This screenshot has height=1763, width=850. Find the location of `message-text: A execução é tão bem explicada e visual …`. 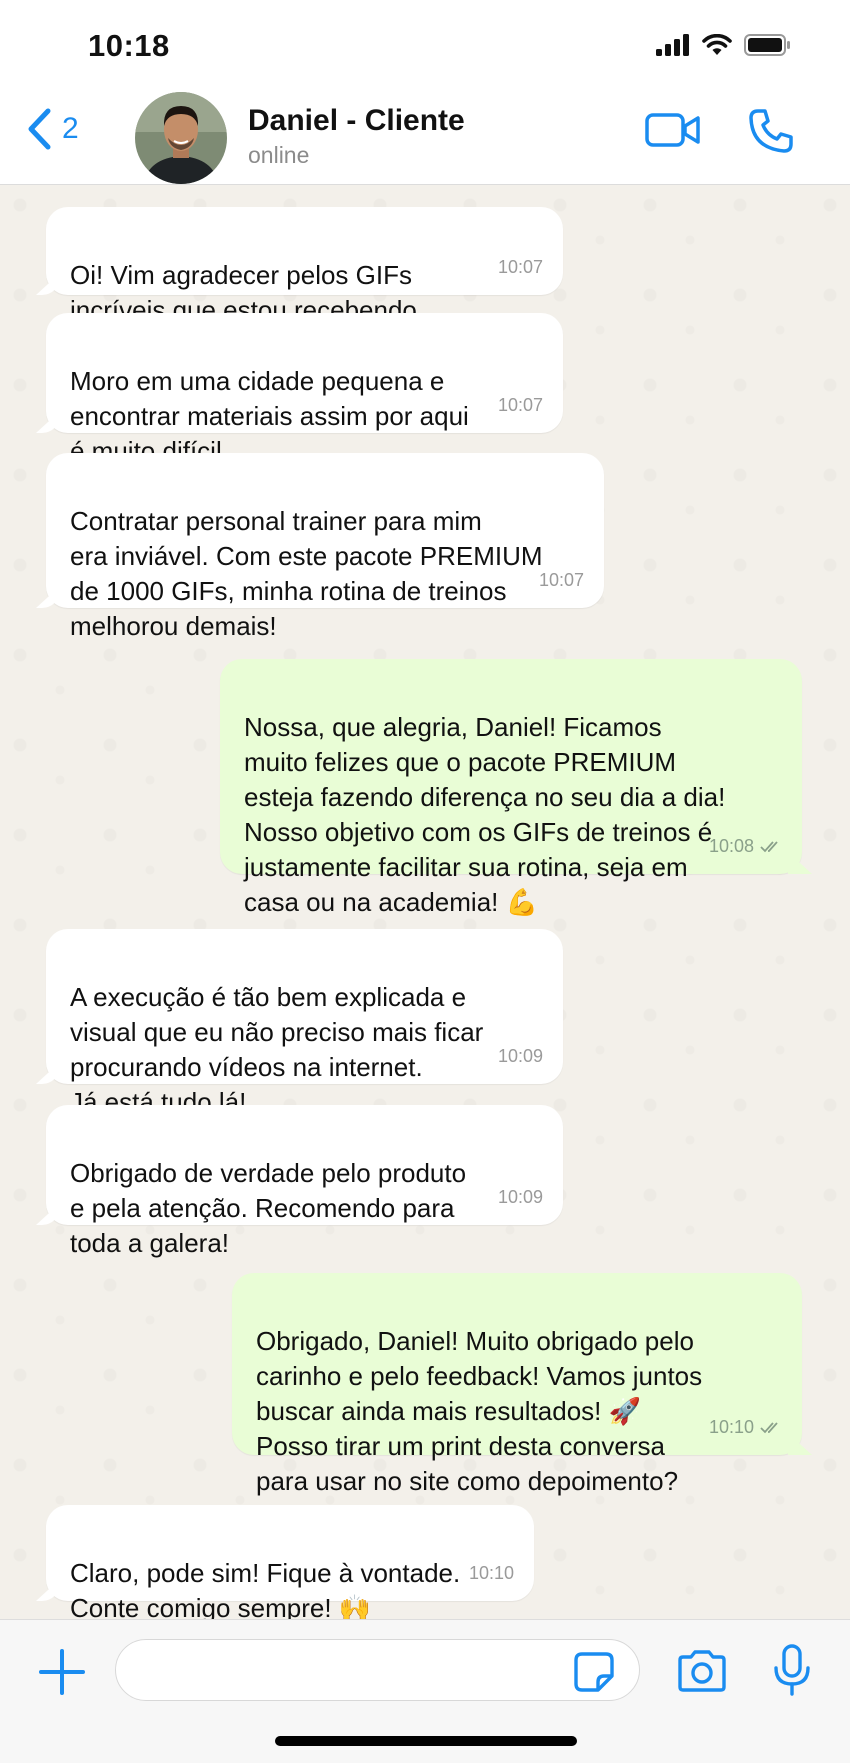

message-text: A execução é tão bem explicada e visual … is located at coordinates (277, 1049).